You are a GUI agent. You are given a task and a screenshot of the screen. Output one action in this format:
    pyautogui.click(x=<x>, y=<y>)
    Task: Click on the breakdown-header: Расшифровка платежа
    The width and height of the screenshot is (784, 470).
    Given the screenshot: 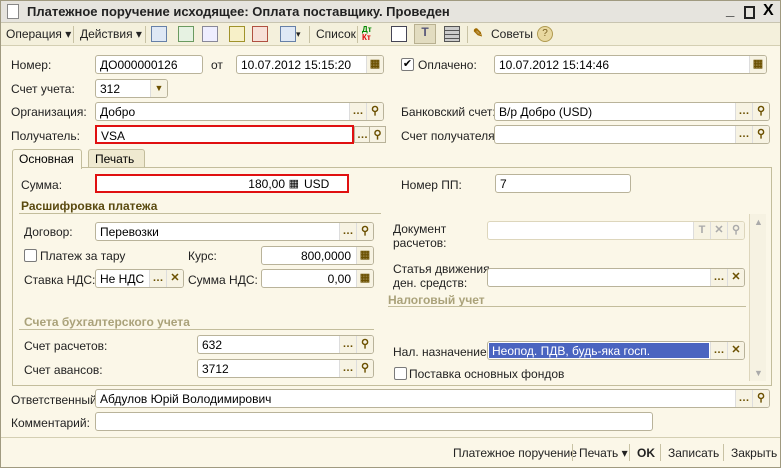 What is the action you would take?
    pyautogui.click(x=89, y=206)
    